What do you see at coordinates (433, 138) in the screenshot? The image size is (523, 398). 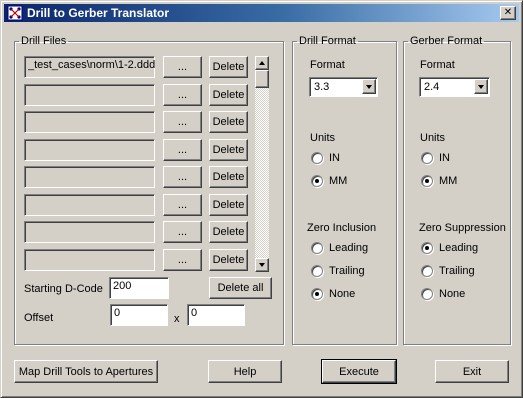 I see `gerber-units-label: Units` at bounding box center [433, 138].